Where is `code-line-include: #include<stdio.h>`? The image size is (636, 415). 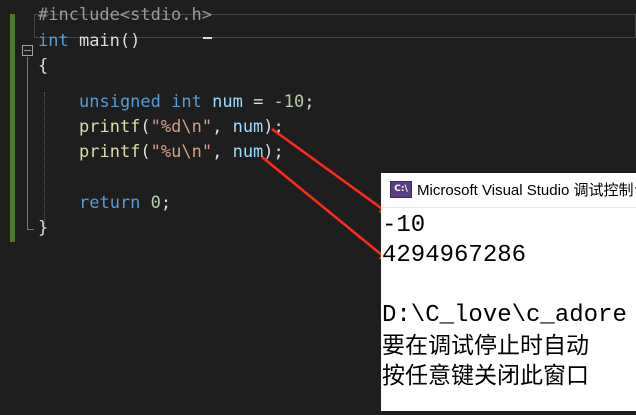 code-line-include: #include<stdio.h> is located at coordinates (125, 15).